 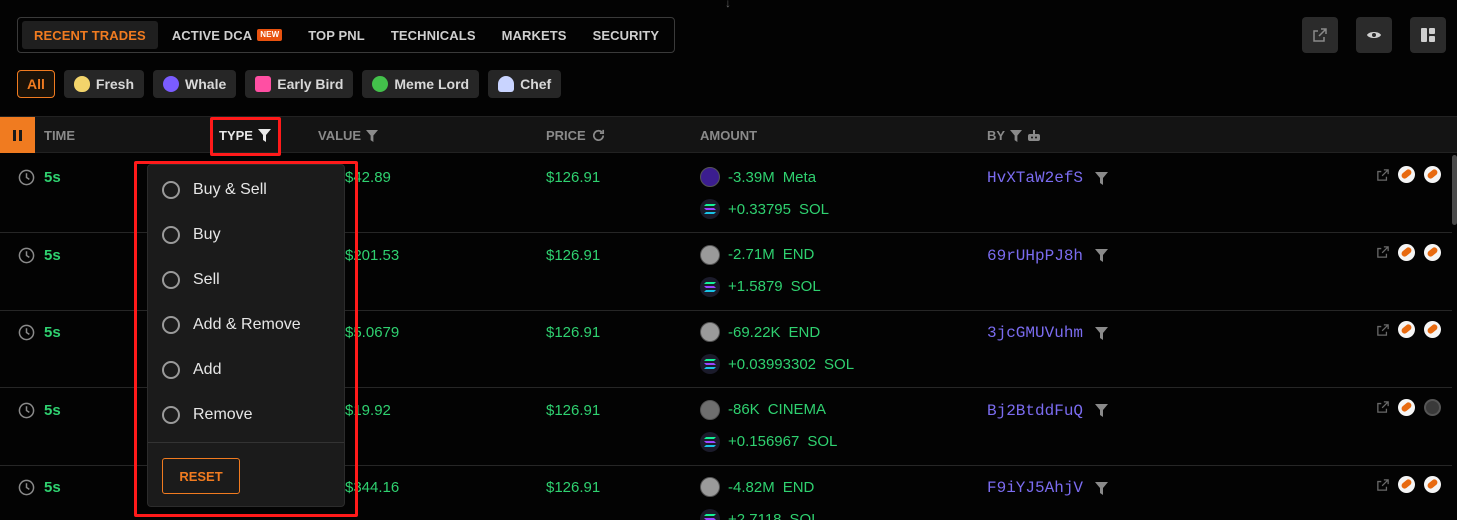 I want to click on header-by: BY, so click(x=1014, y=135).